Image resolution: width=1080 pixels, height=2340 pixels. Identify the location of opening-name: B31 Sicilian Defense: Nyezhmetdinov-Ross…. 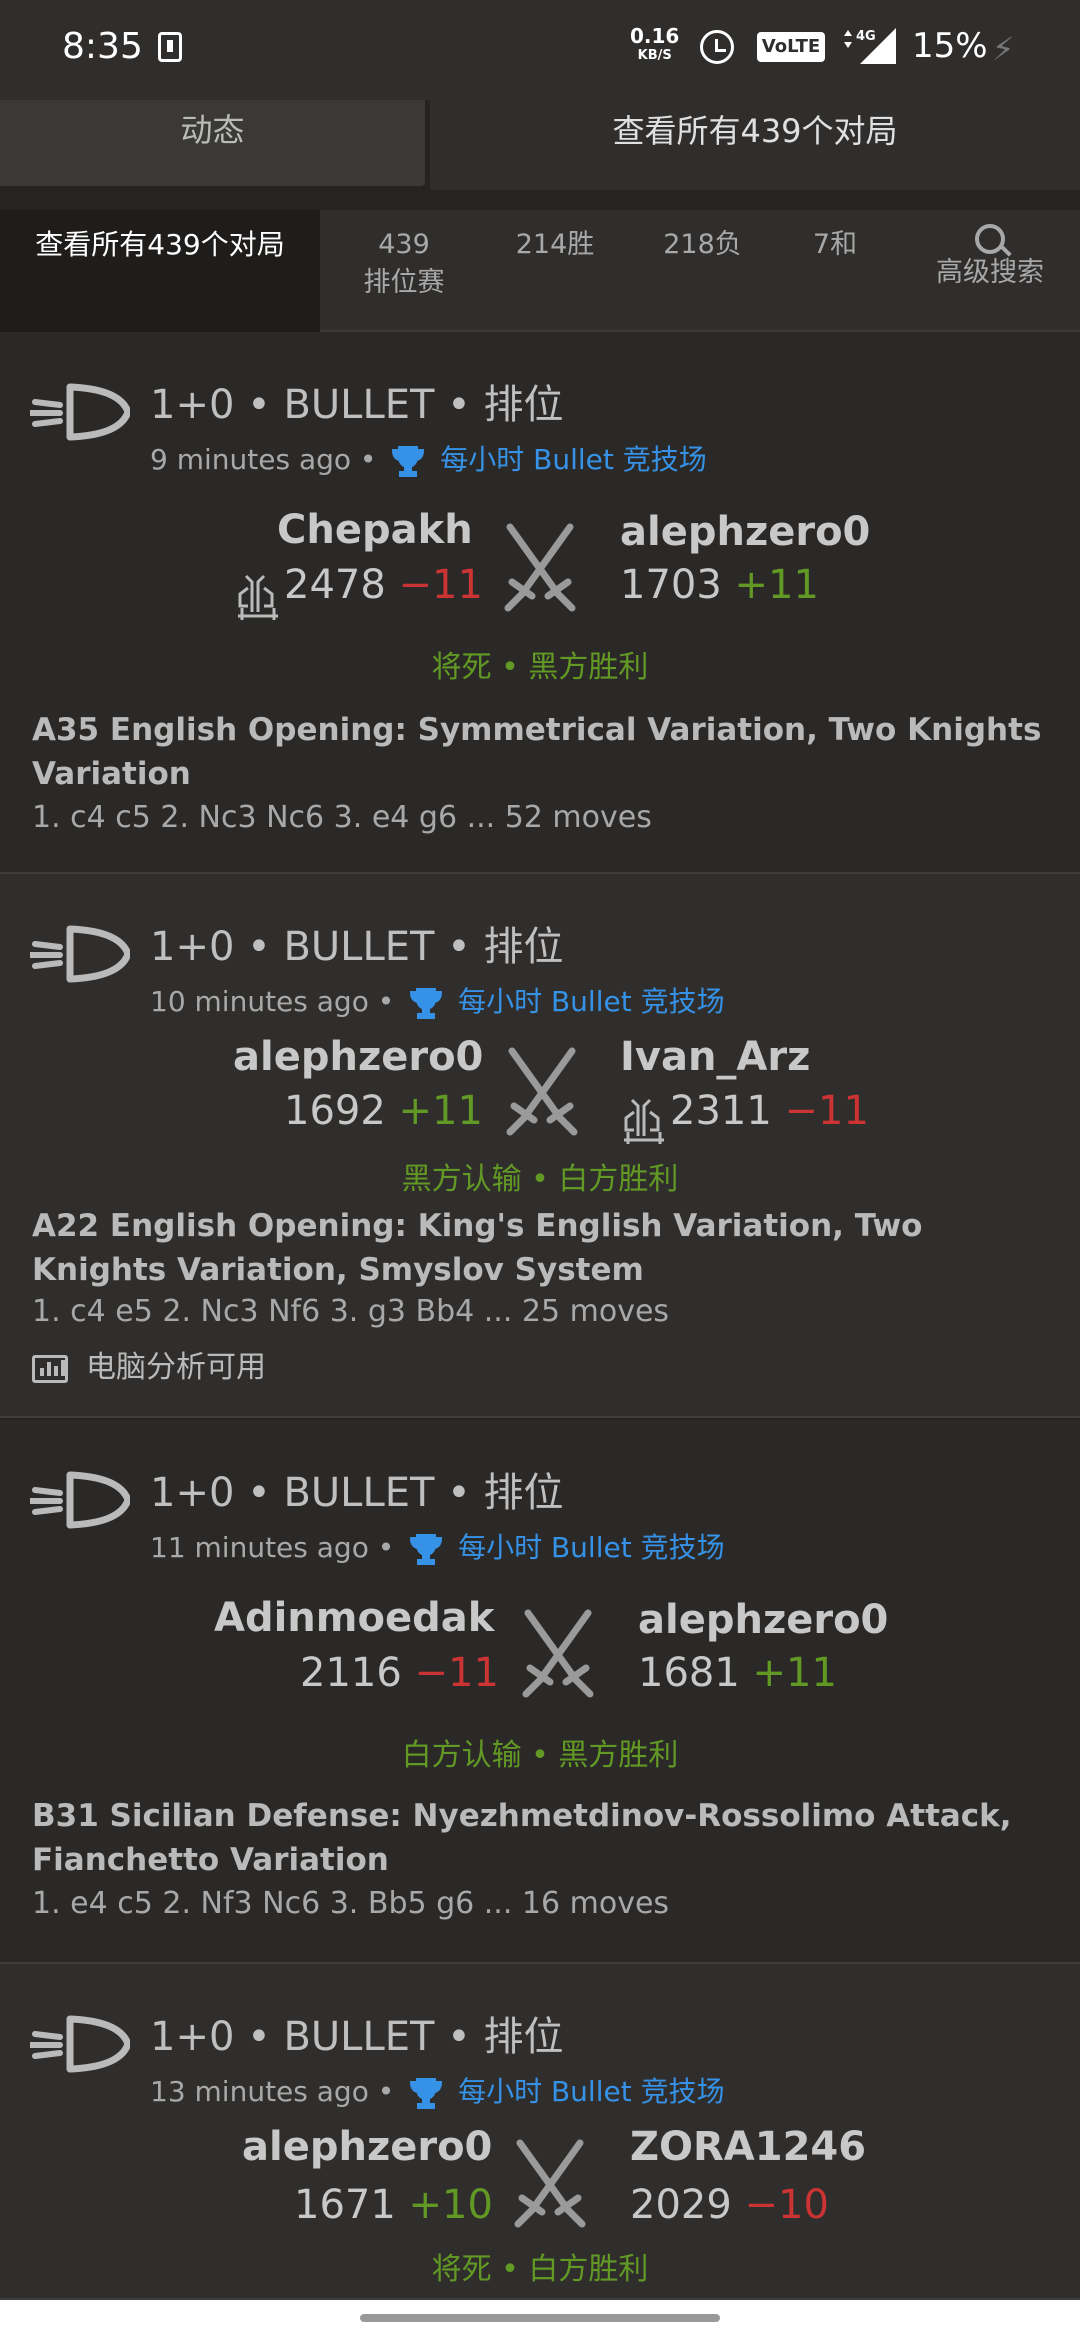
(522, 1838).